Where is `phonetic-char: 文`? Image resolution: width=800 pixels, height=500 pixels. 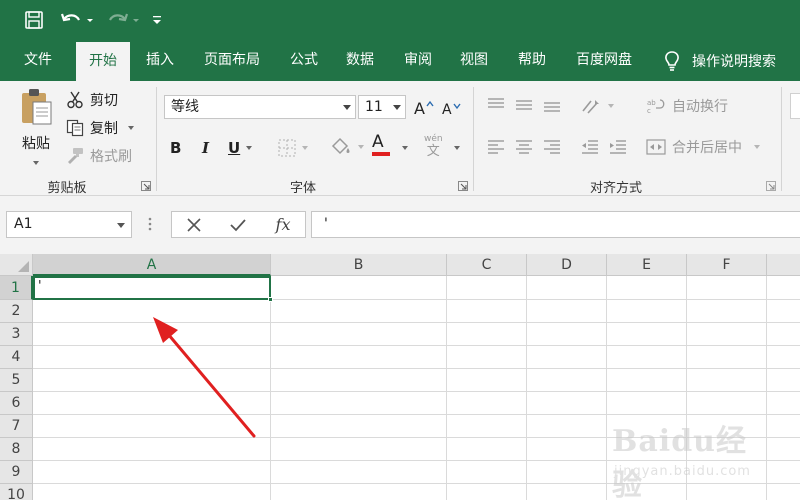 phonetic-char: 文 is located at coordinates (433, 151).